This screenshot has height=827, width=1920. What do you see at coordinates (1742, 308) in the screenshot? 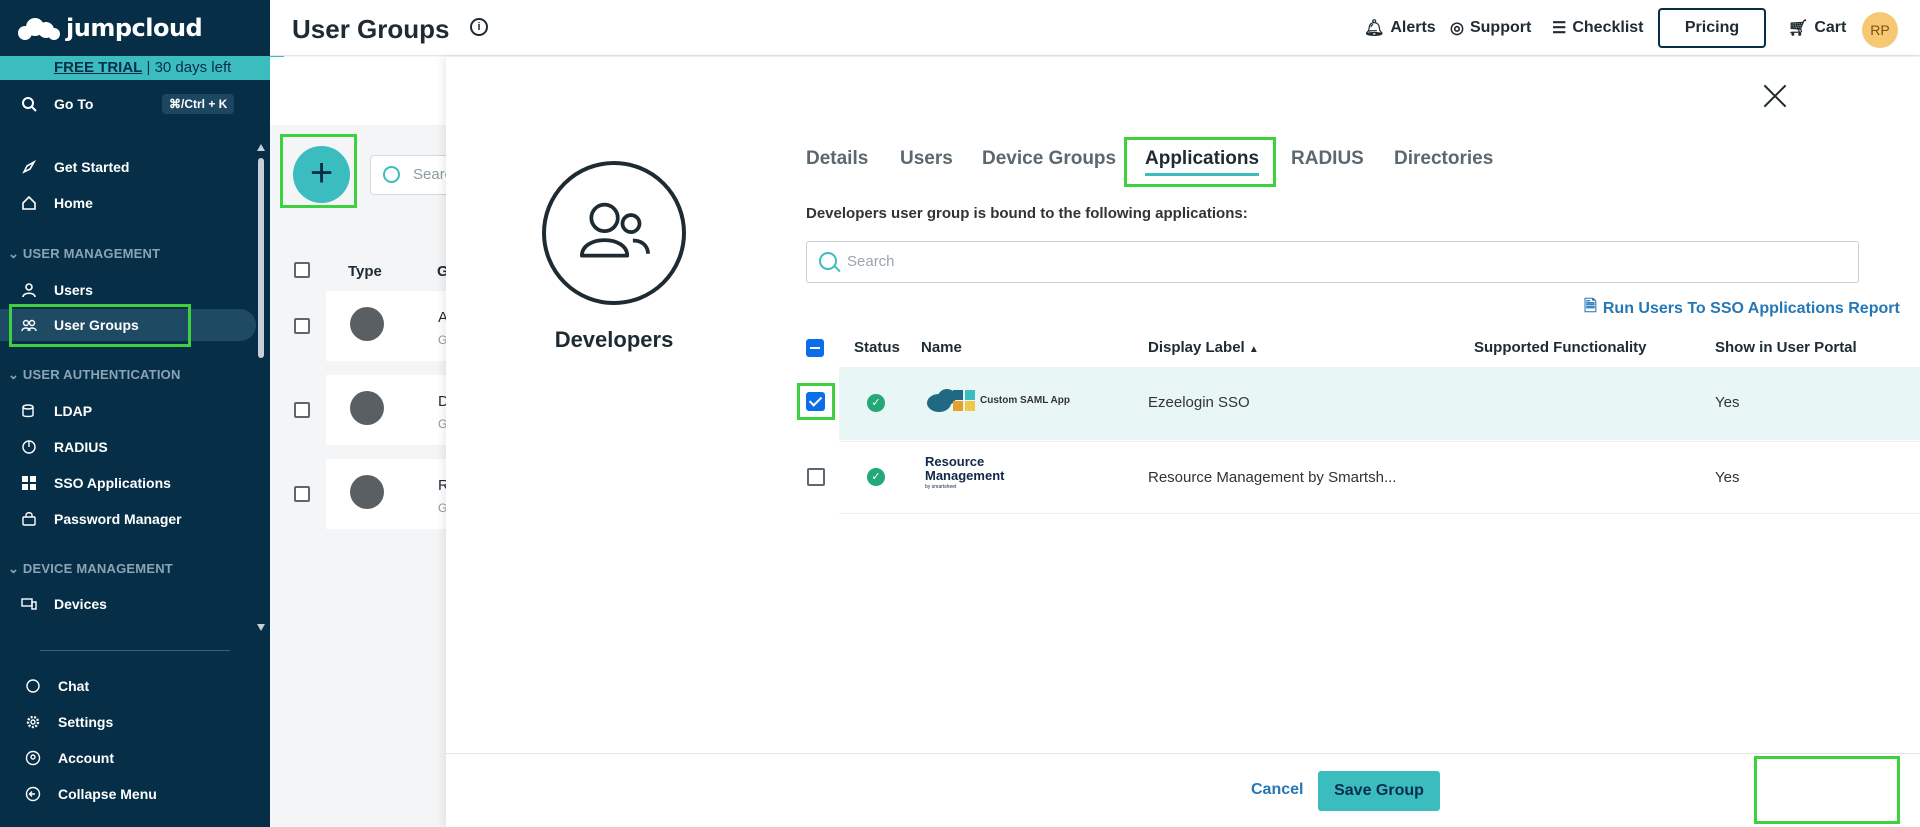
I see `run-report-link: 🗎︎ Run Users To SSO Applications Report` at bounding box center [1742, 308].